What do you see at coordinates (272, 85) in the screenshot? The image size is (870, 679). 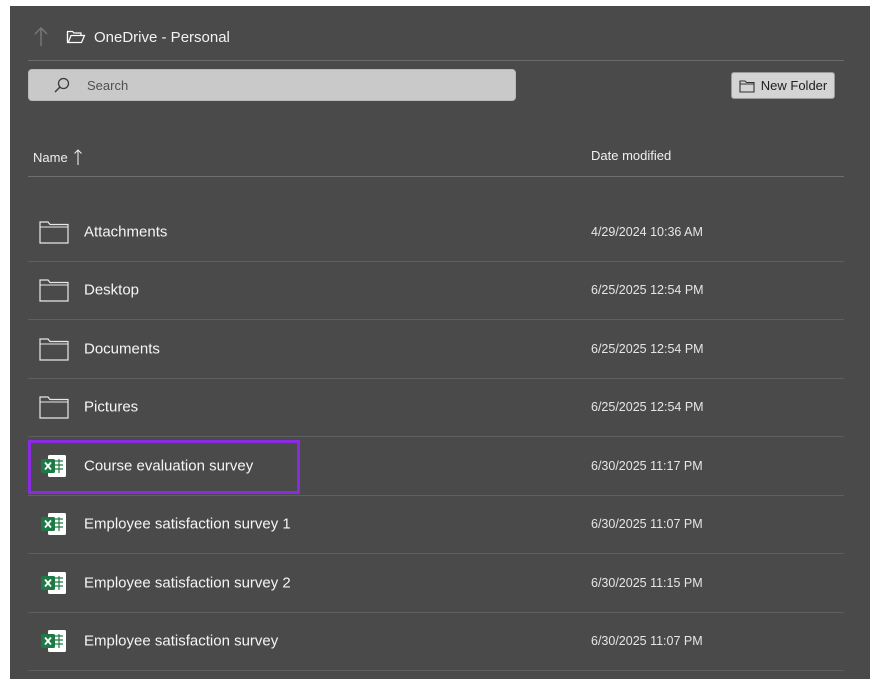 I see `search-input: Search` at bounding box center [272, 85].